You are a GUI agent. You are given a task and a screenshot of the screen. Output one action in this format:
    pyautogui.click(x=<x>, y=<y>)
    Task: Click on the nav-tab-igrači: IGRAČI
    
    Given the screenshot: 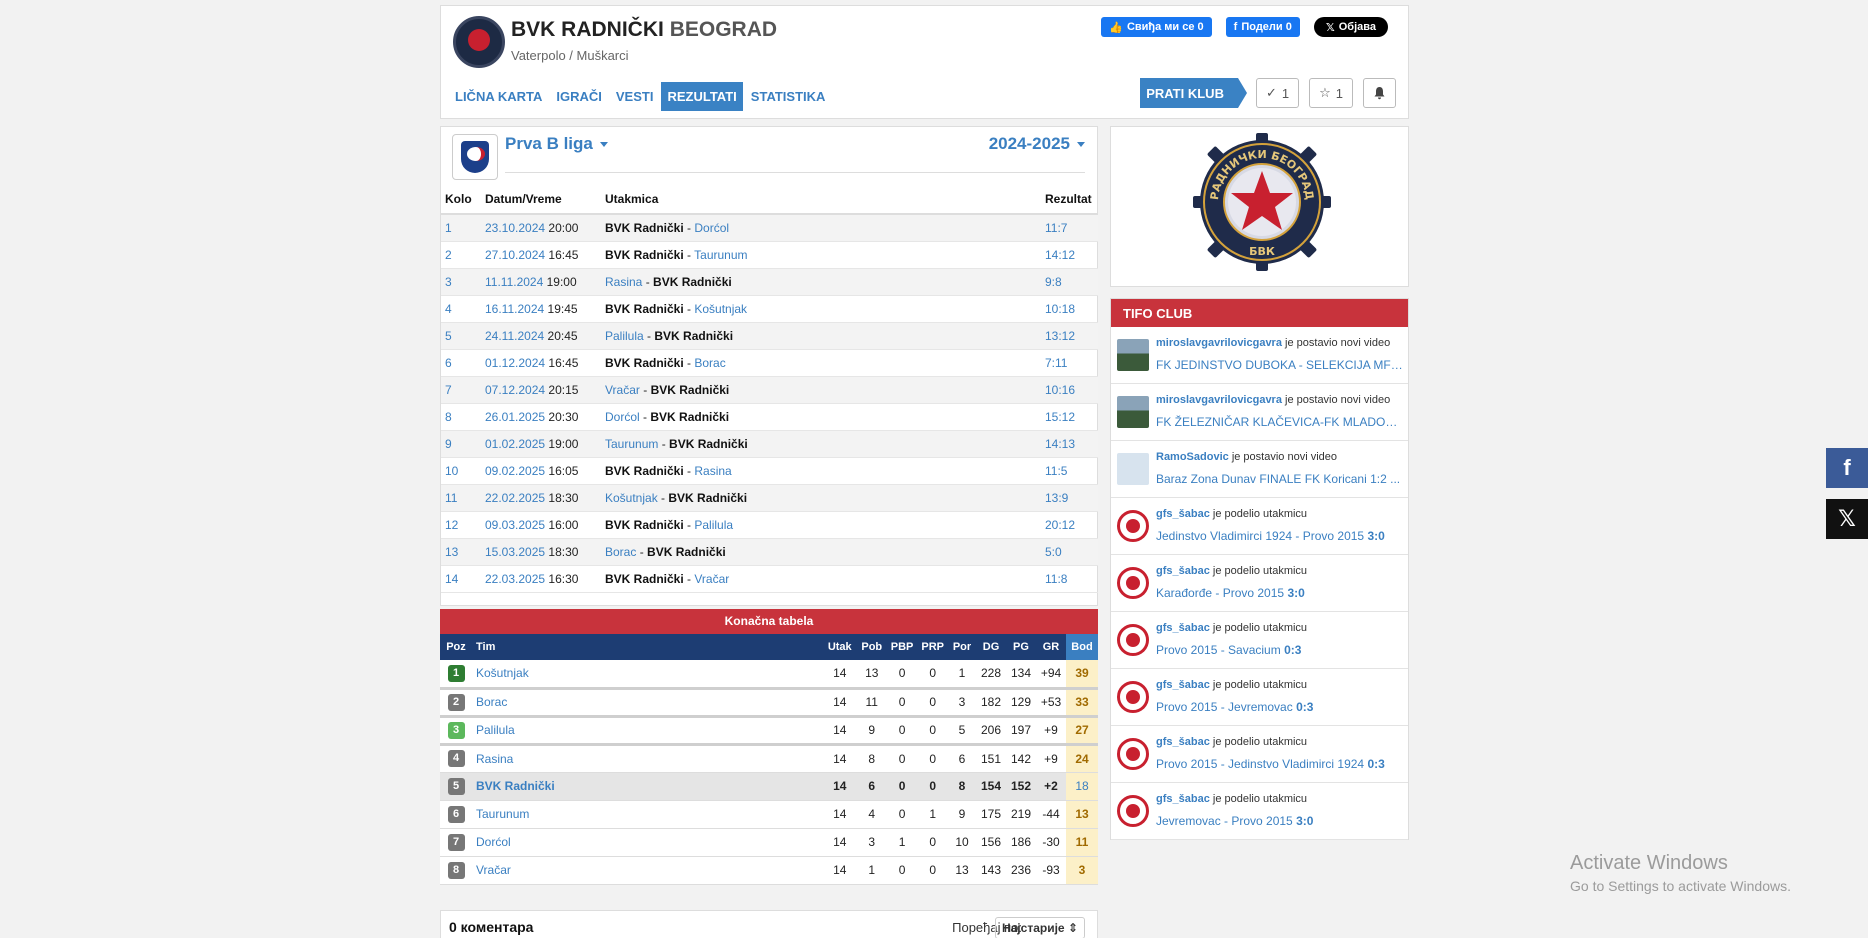 What is the action you would take?
    pyautogui.click(x=579, y=96)
    